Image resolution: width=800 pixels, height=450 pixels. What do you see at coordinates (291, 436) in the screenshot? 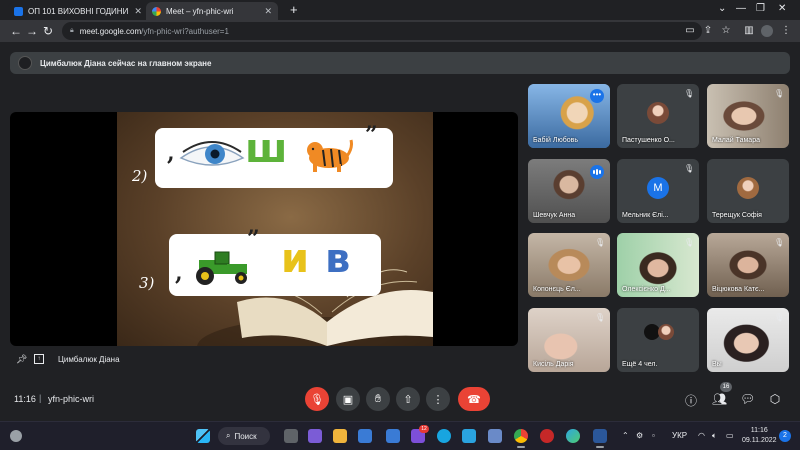
I see `task-view-icon` at bounding box center [291, 436].